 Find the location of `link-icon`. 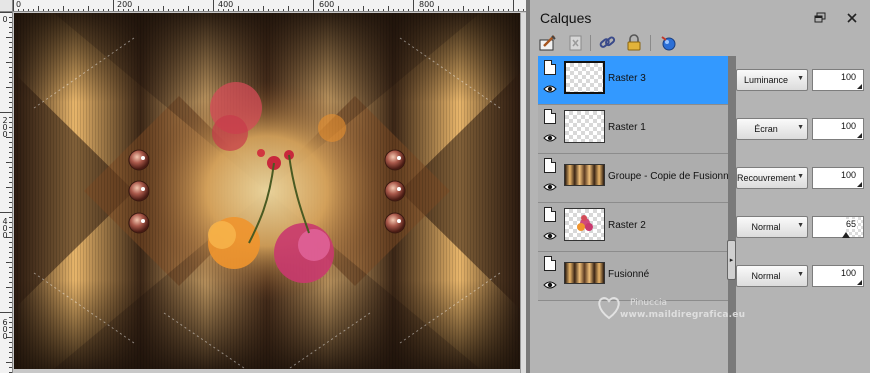

link-icon is located at coordinates (608, 43).